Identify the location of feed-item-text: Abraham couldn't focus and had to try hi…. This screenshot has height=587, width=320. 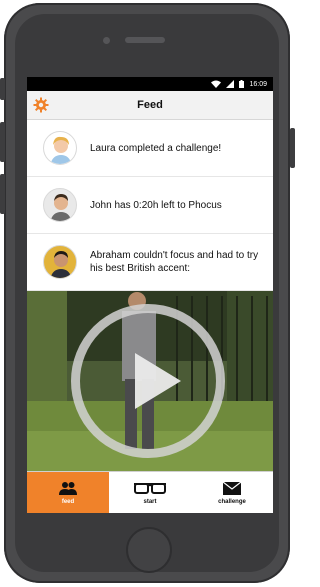
(174, 262).